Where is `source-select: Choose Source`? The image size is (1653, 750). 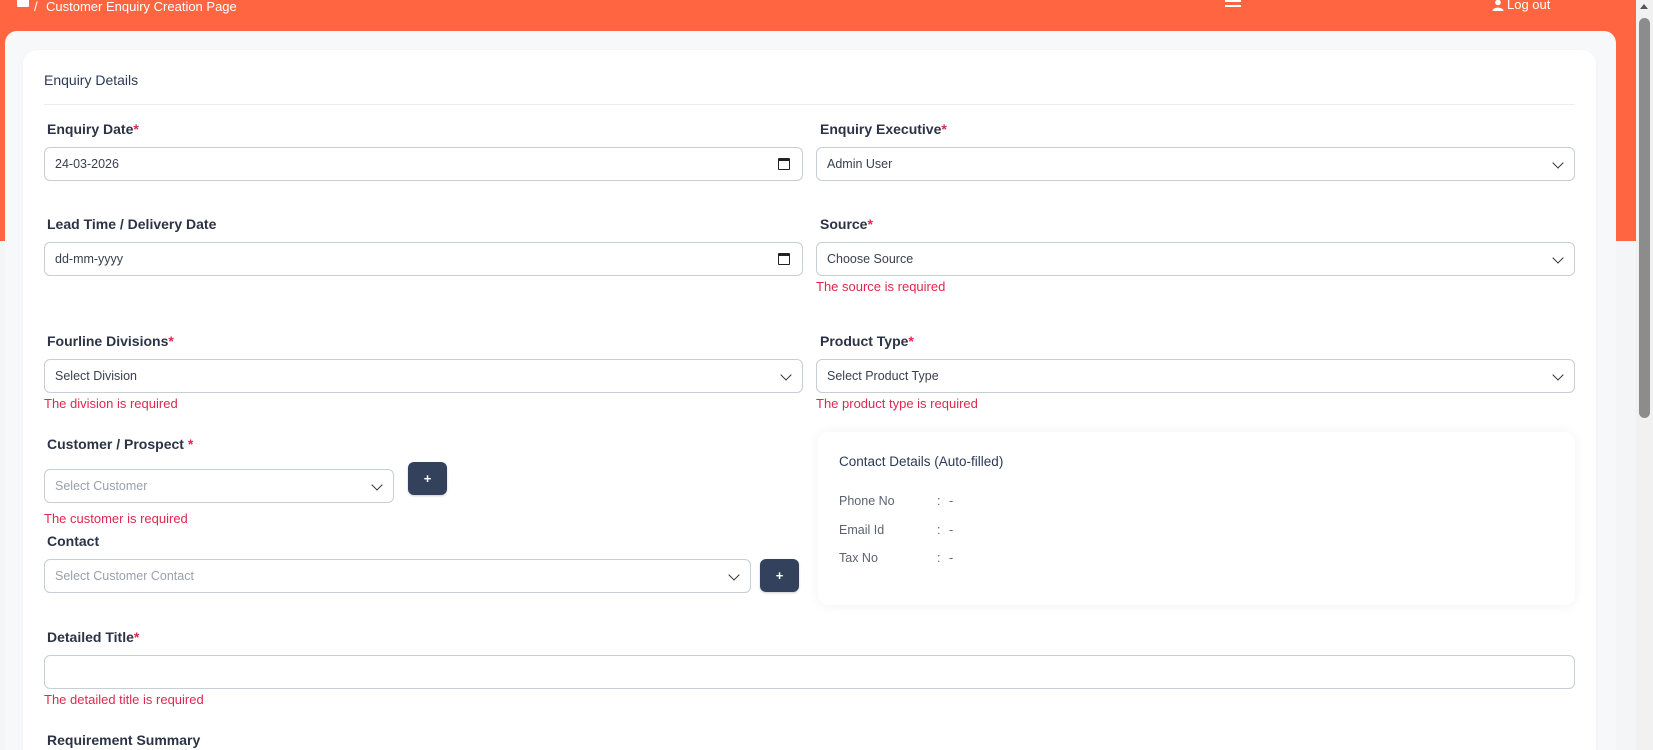
source-select: Choose Source is located at coordinates (1195, 259).